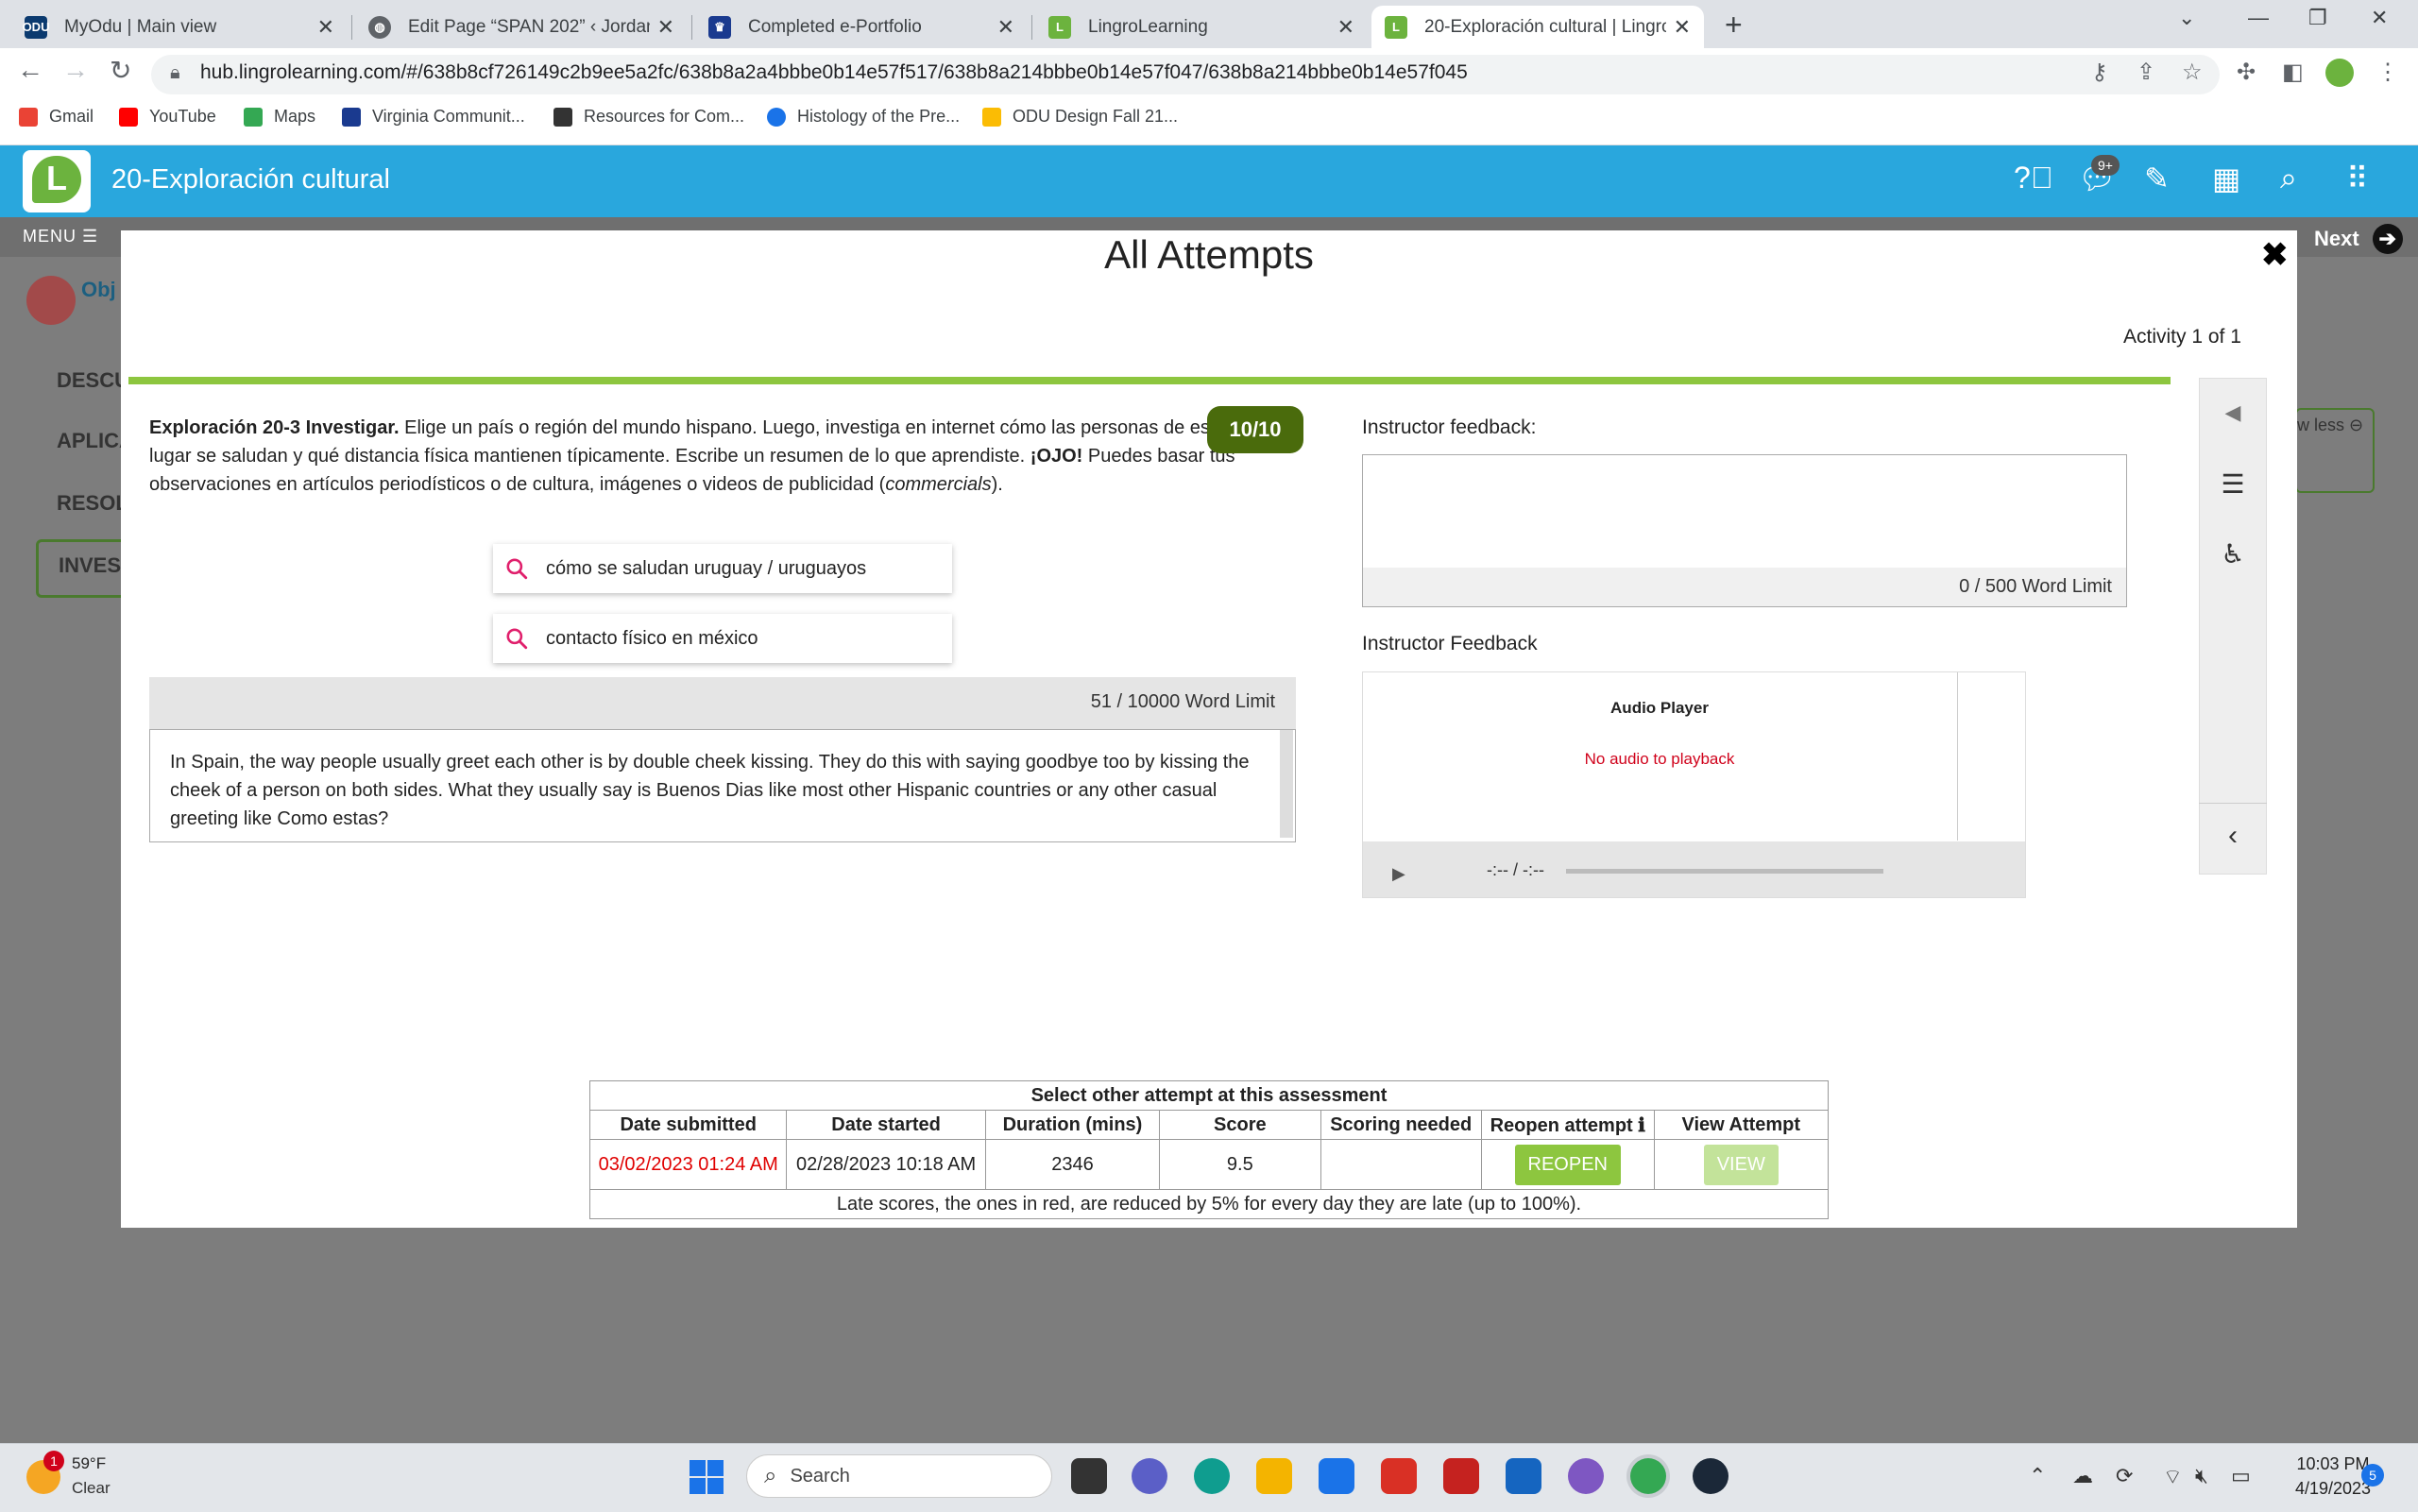  I want to click on accessibility-icon: ♿︎, so click(2233, 553).